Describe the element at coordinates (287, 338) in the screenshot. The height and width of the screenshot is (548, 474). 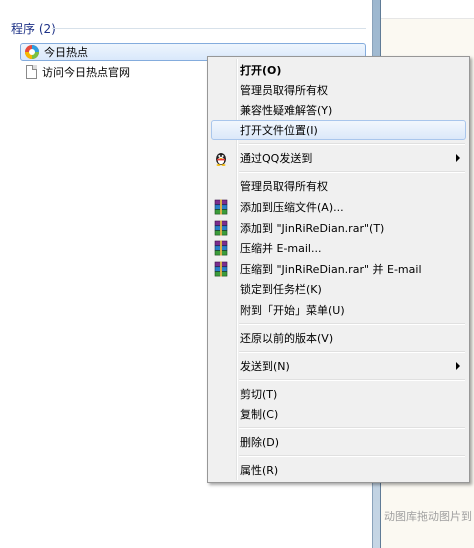
I see `menu-item-label: 还原以前的版本(V)` at that location.